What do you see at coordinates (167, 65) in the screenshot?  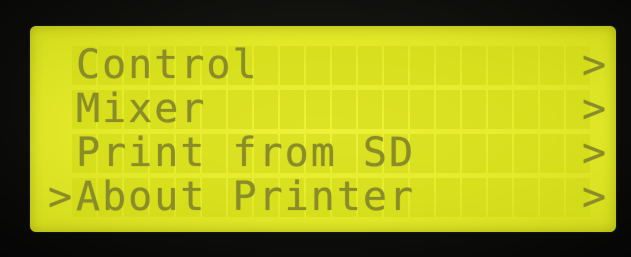 I see `menu-item-label: Control` at bounding box center [167, 65].